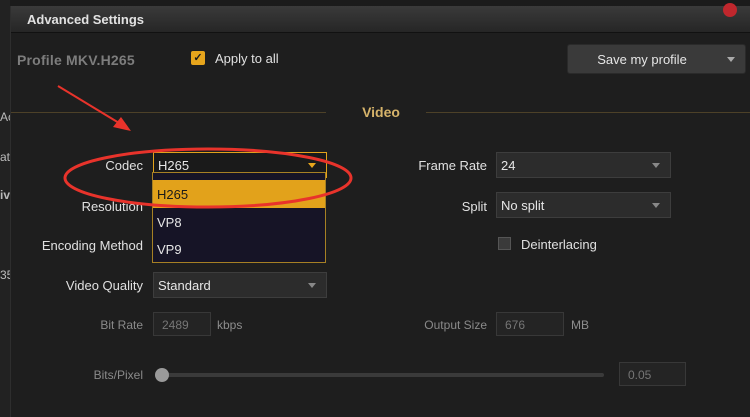 Image resolution: width=750 pixels, height=417 pixels. I want to click on annotation-arrowhead, so click(122, 124).